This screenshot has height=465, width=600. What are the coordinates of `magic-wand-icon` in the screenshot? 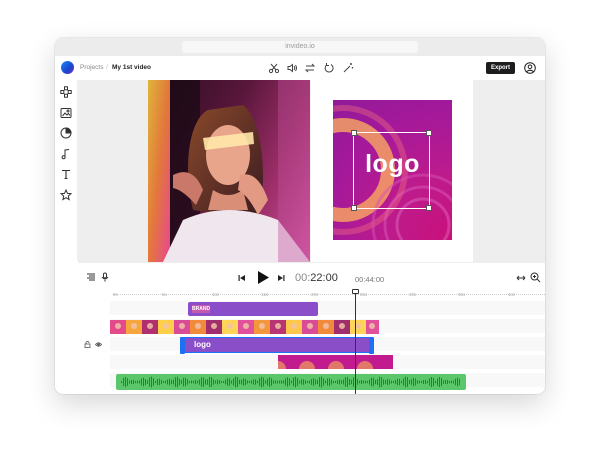 It's located at (348, 68).